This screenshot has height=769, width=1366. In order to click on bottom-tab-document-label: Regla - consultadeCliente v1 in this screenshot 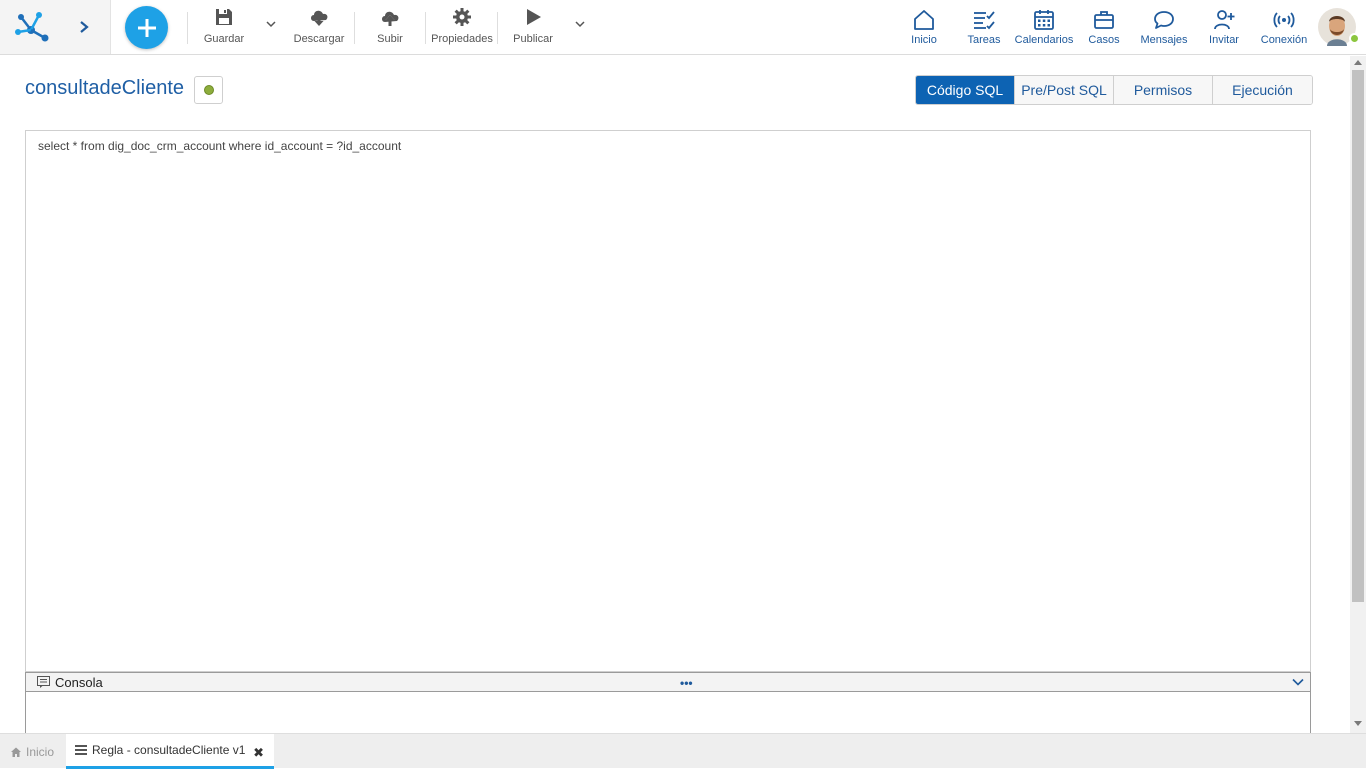, I will do `click(169, 750)`.